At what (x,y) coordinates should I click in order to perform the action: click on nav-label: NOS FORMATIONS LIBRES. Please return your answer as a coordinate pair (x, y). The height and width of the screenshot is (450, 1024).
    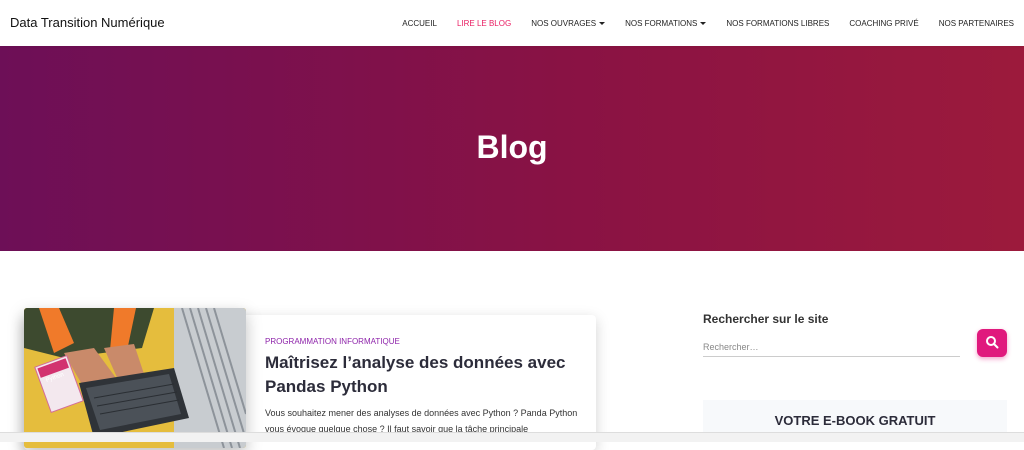
    Looking at the image, I should click on (778, 23).